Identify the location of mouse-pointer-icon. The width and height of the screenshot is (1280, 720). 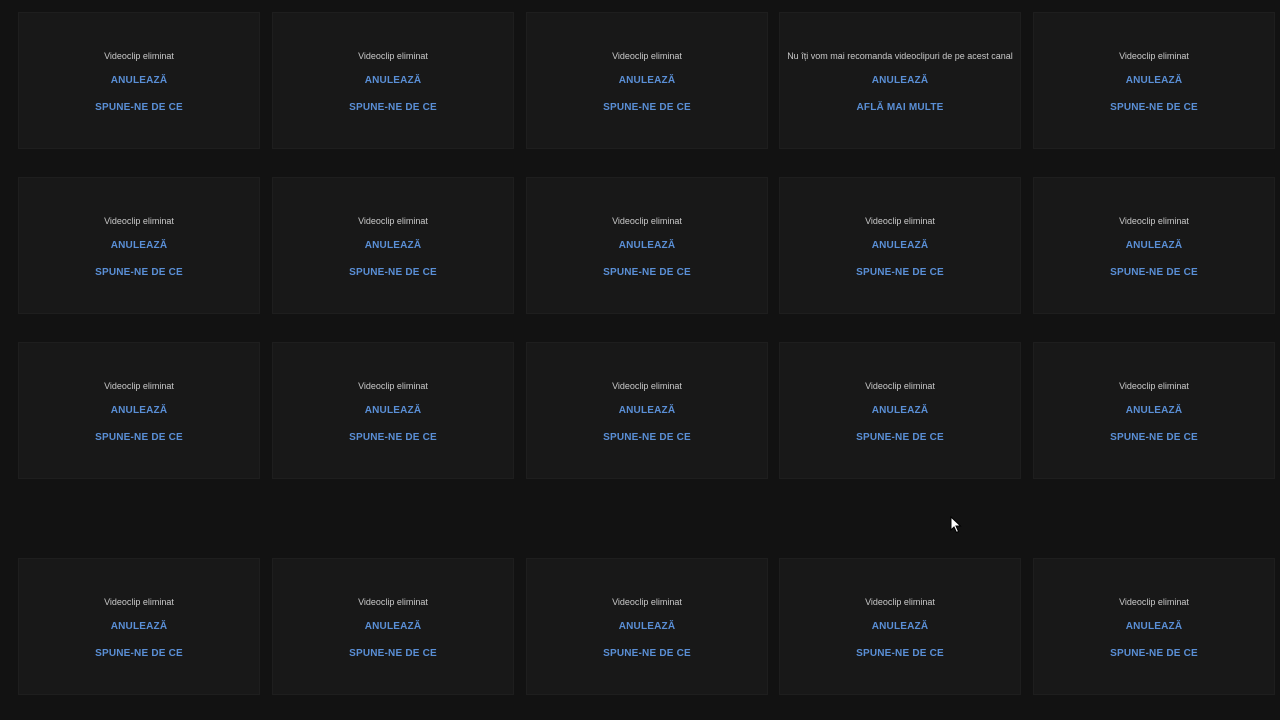
(956, 524).